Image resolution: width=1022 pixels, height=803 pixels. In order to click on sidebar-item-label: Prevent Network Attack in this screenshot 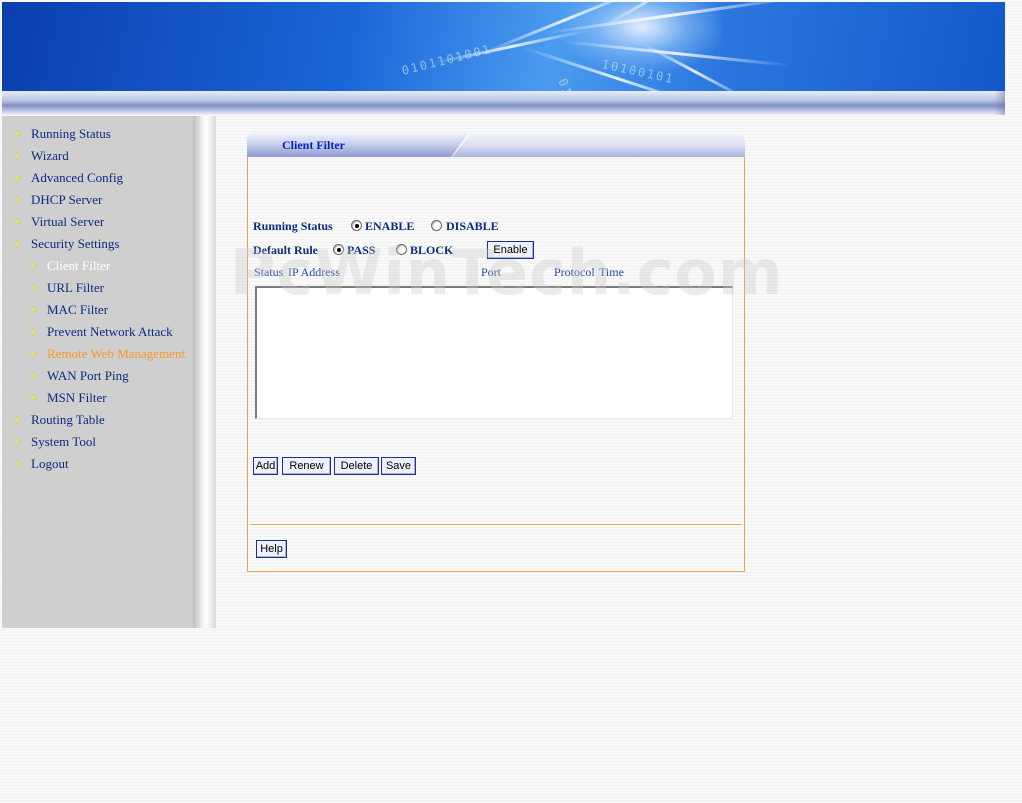, I will do `click(110, 331)`.